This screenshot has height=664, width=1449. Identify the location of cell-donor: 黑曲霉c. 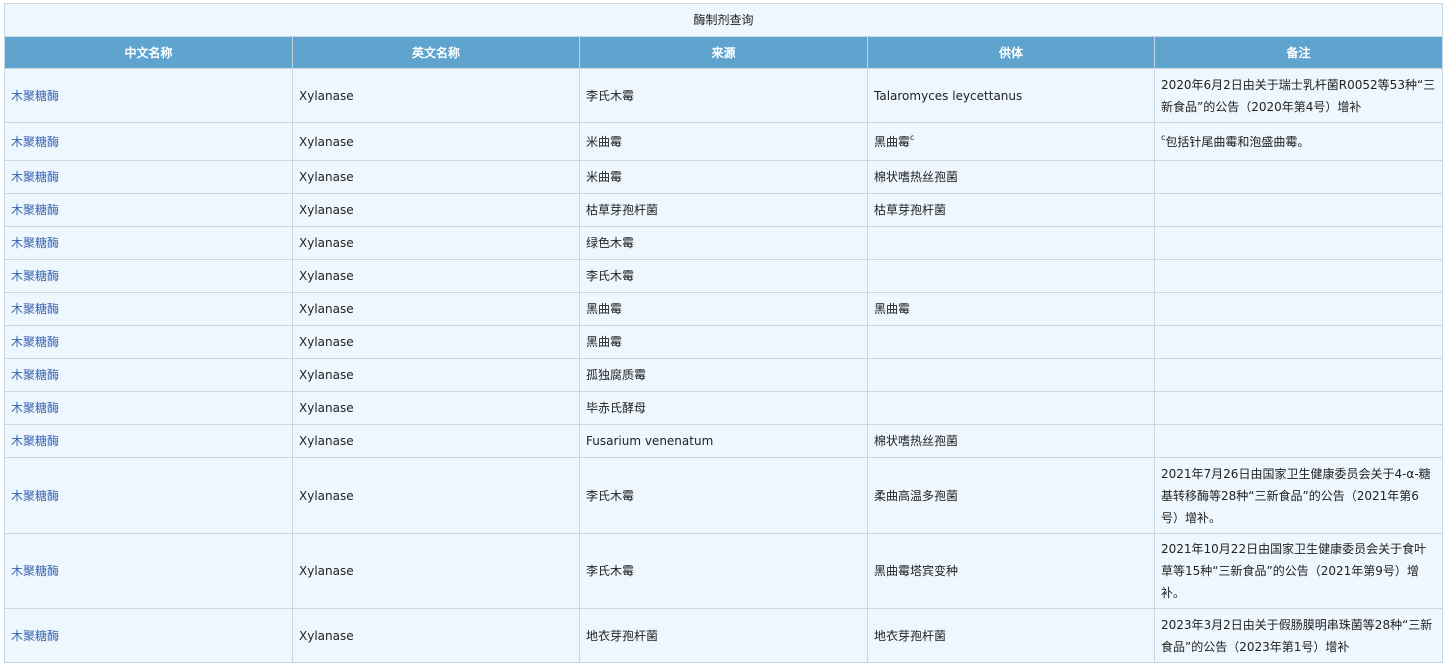
(1011, 141).